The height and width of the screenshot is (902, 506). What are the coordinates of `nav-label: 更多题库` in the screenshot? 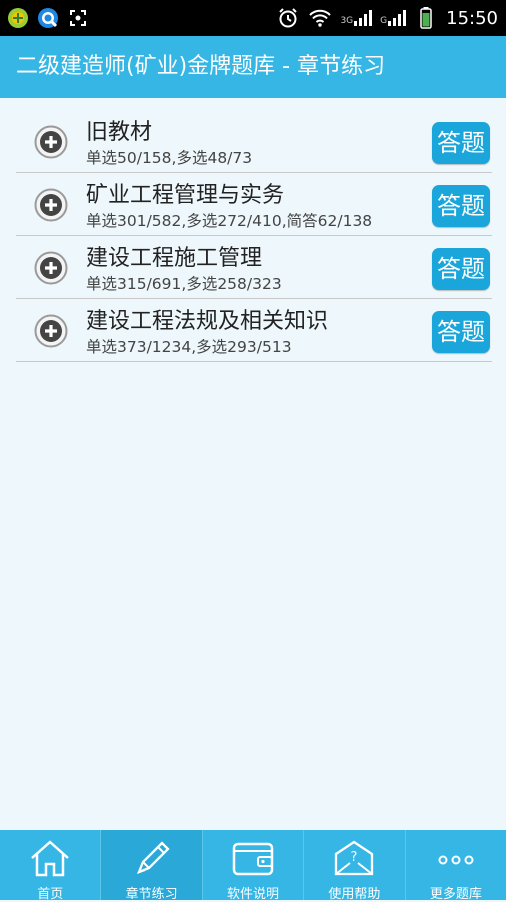 It's located at (455, 894).